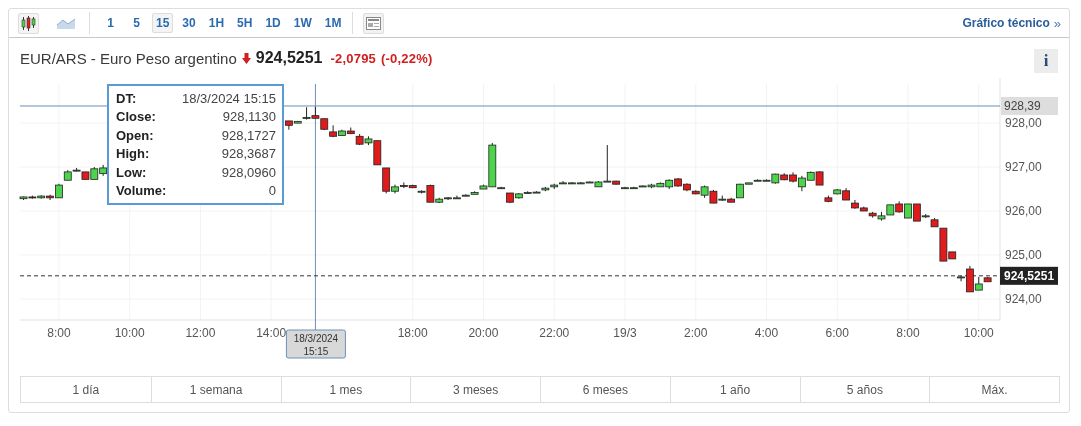  Describe the element at coordinates (1023, 167) in the screenshot. I see `price-axis-label: 927,00` at that location.